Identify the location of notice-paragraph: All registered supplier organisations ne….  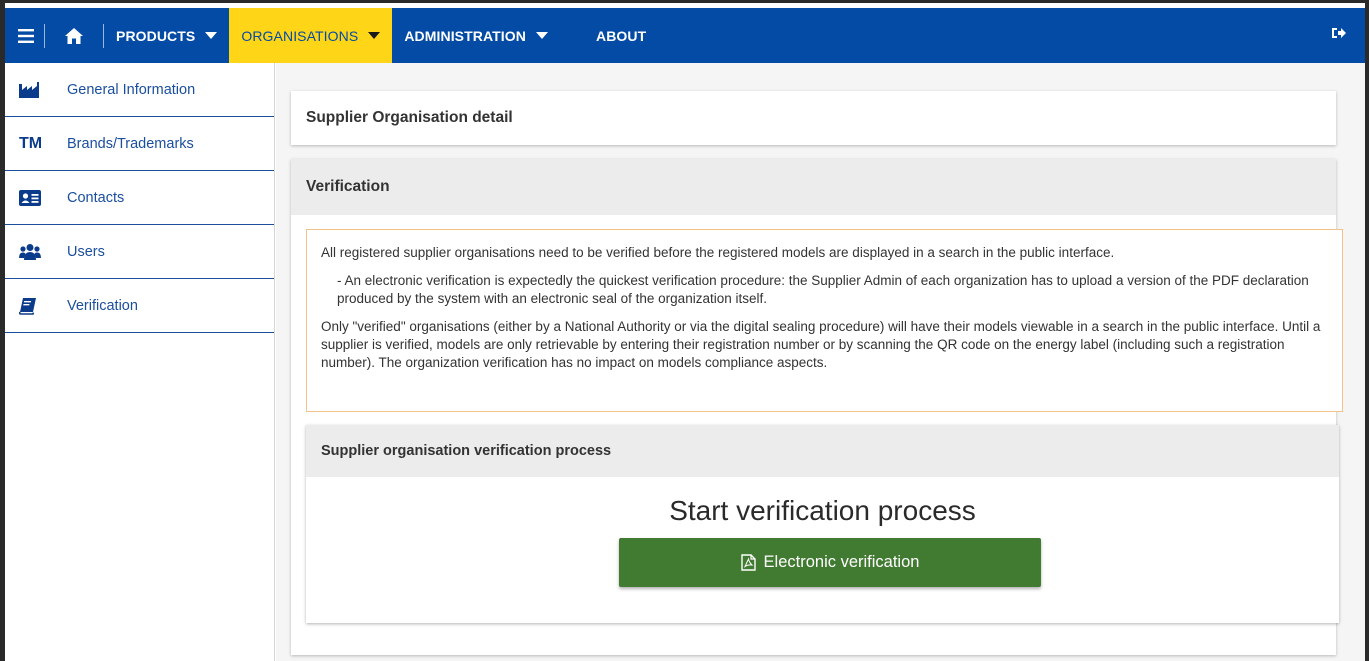
(718, 252).